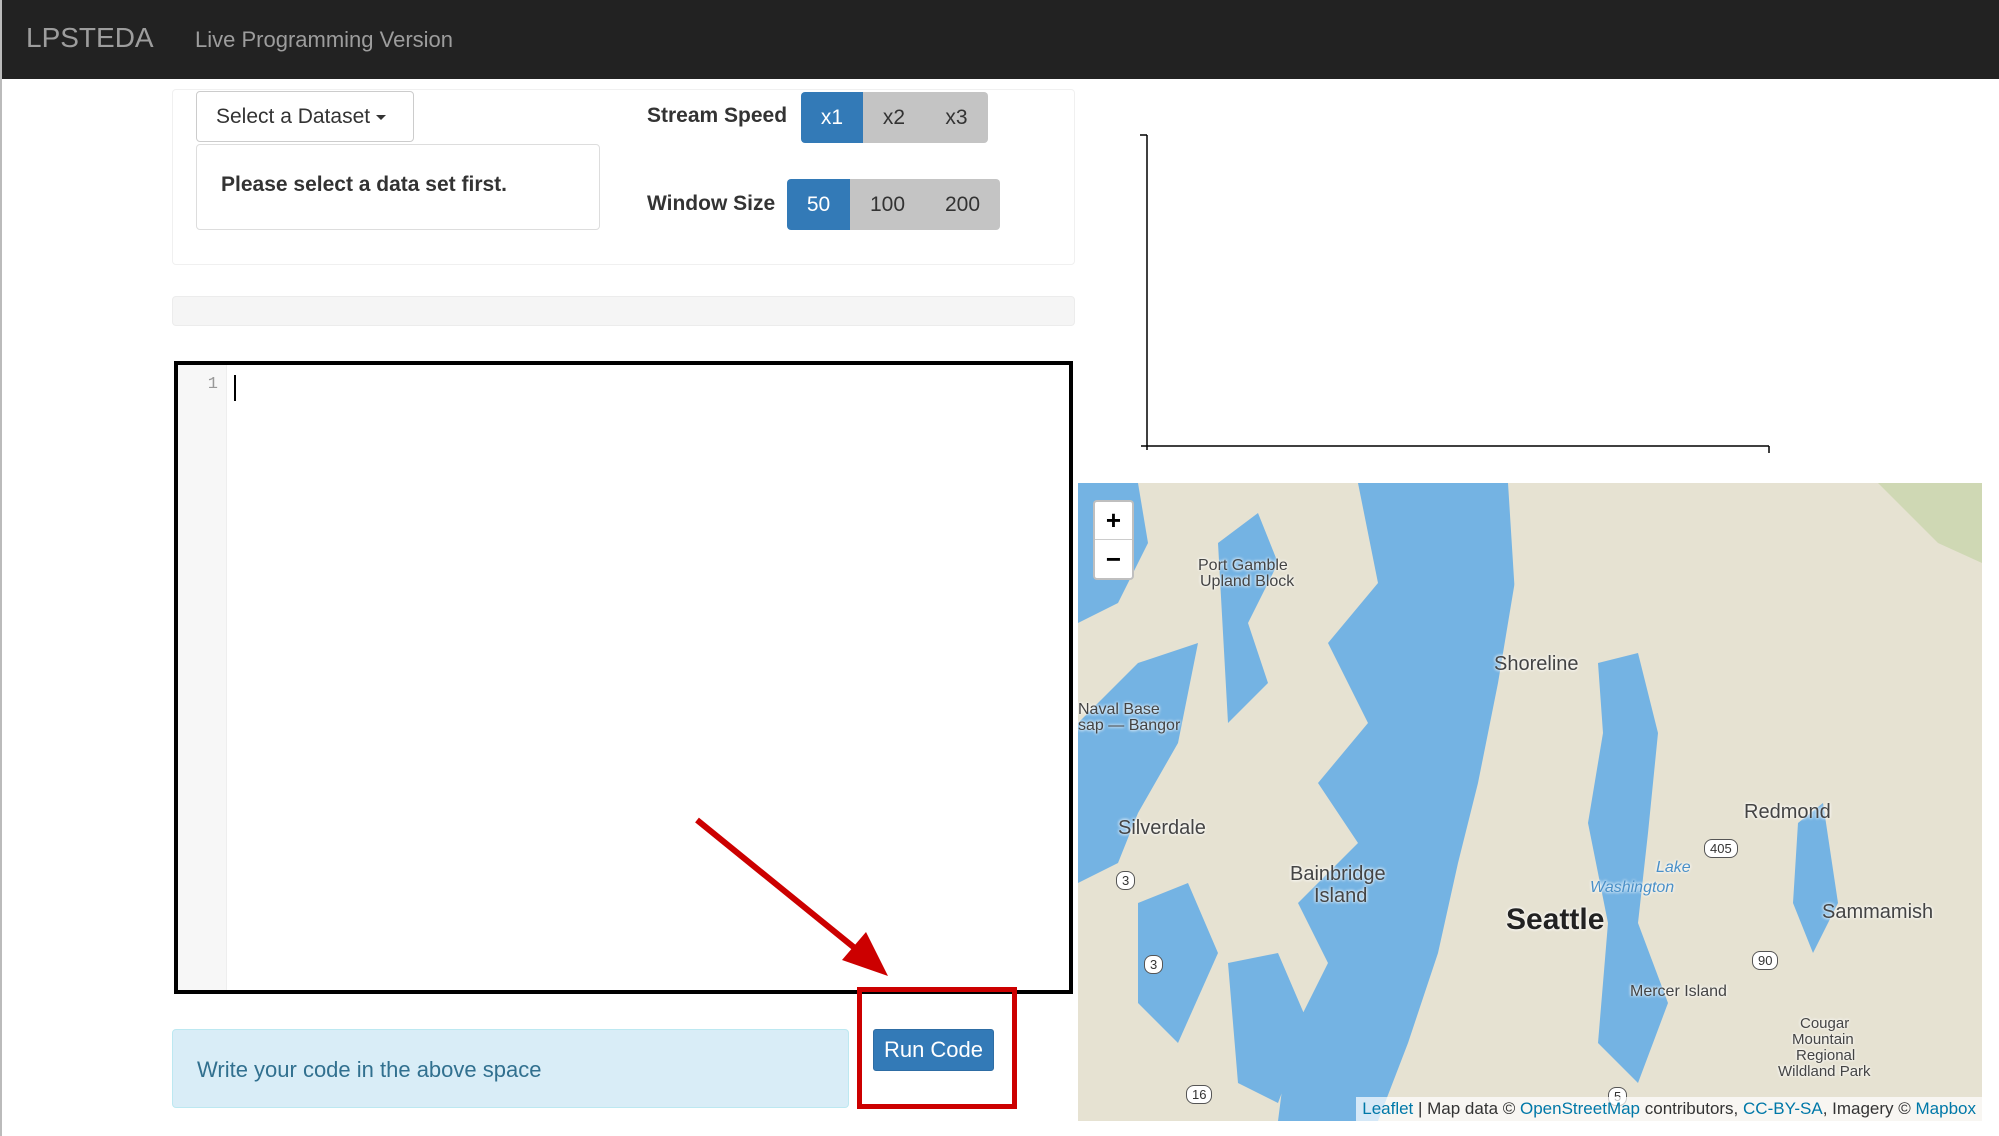 This screenshot has width=1999, height=1136. I want to click on annotation-arrow-icon, so click(791, 896).